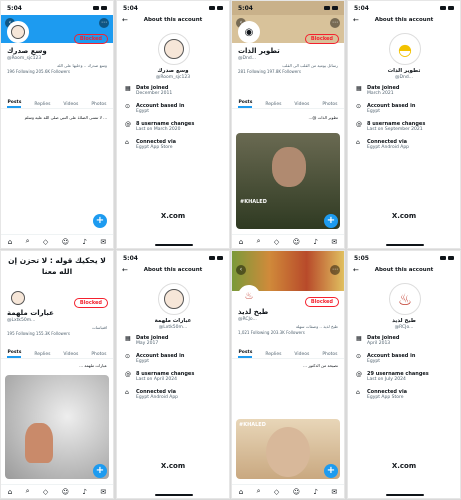 This screenshot has width=461, height=500. What do you see at coordinates (253, 202) in the screenshot?
I see `video-caption: #KHALED` at bounding box center [253, 202].